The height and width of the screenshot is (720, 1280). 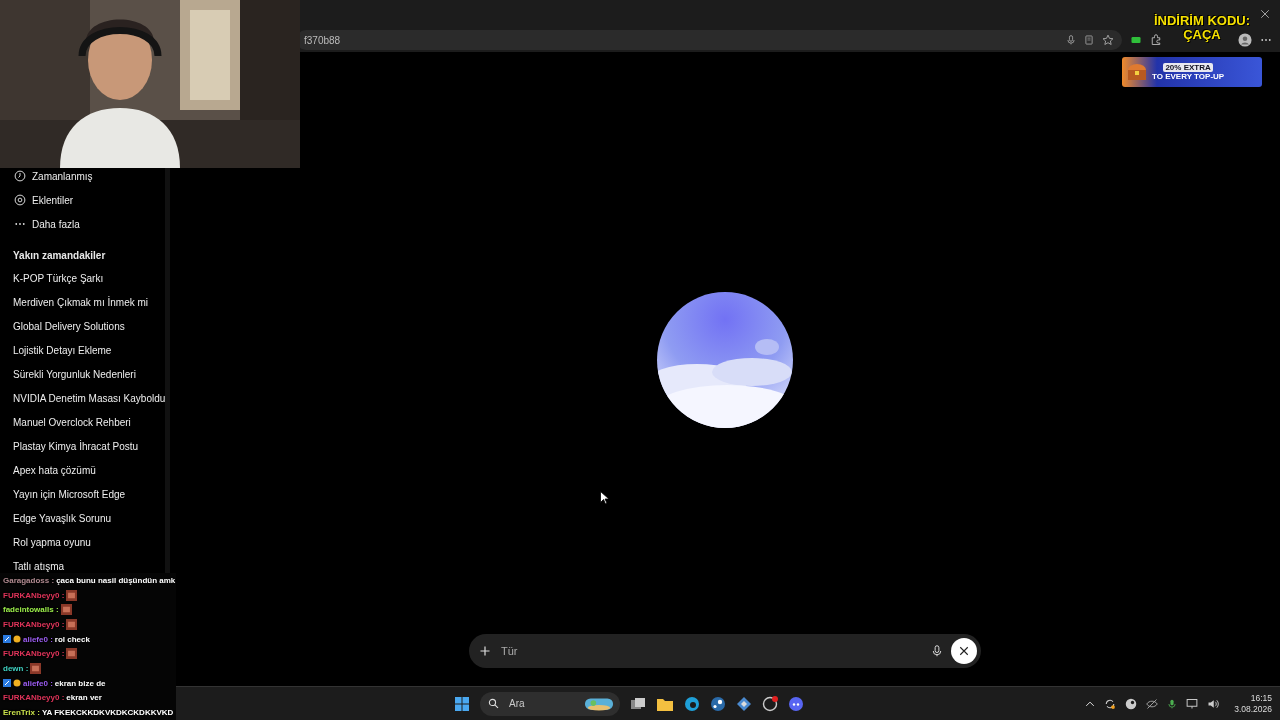 I want to click on promo-code-label: İNDİRİM KODU:, so click(x=1201, y=21).